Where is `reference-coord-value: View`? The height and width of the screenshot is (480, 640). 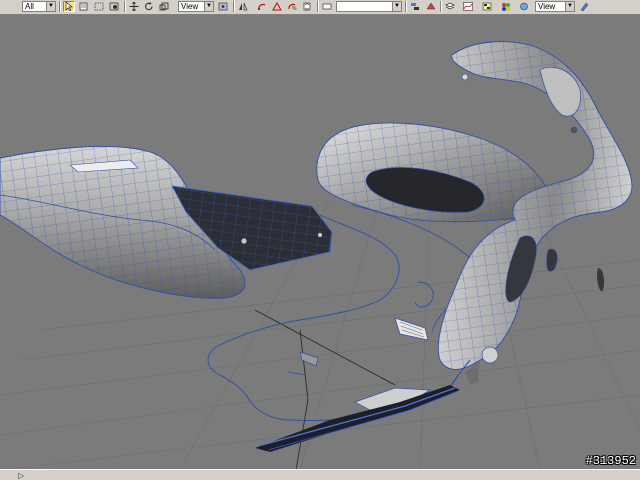 reference-coord-value: View is located at coordinates (190, 6).